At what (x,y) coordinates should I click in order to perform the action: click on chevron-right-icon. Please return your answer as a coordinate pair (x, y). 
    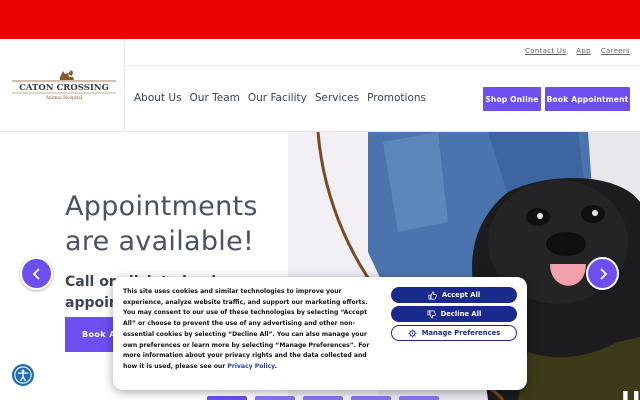
    Looking at the image, I should click on (603, 273).